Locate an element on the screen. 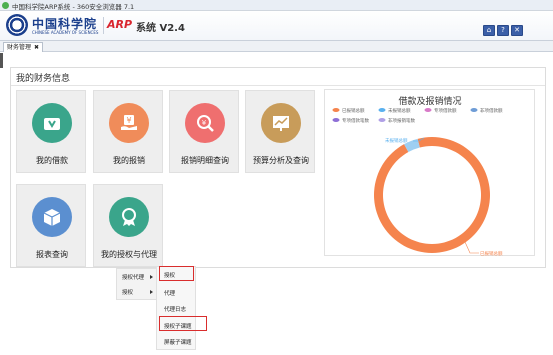 This screenshot has height=355, width=553. slice-label-line is located at coordinates (471, 247).